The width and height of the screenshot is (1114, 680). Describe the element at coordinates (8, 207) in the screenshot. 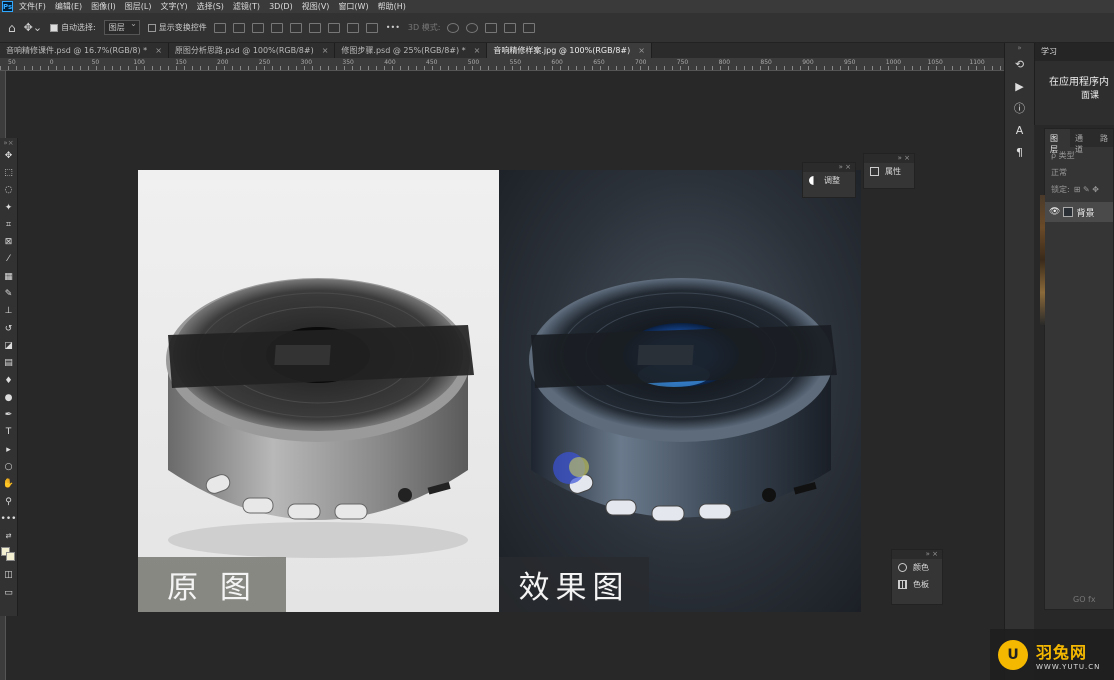

I see `magic-wand-tool-icon: ✦` at that location.